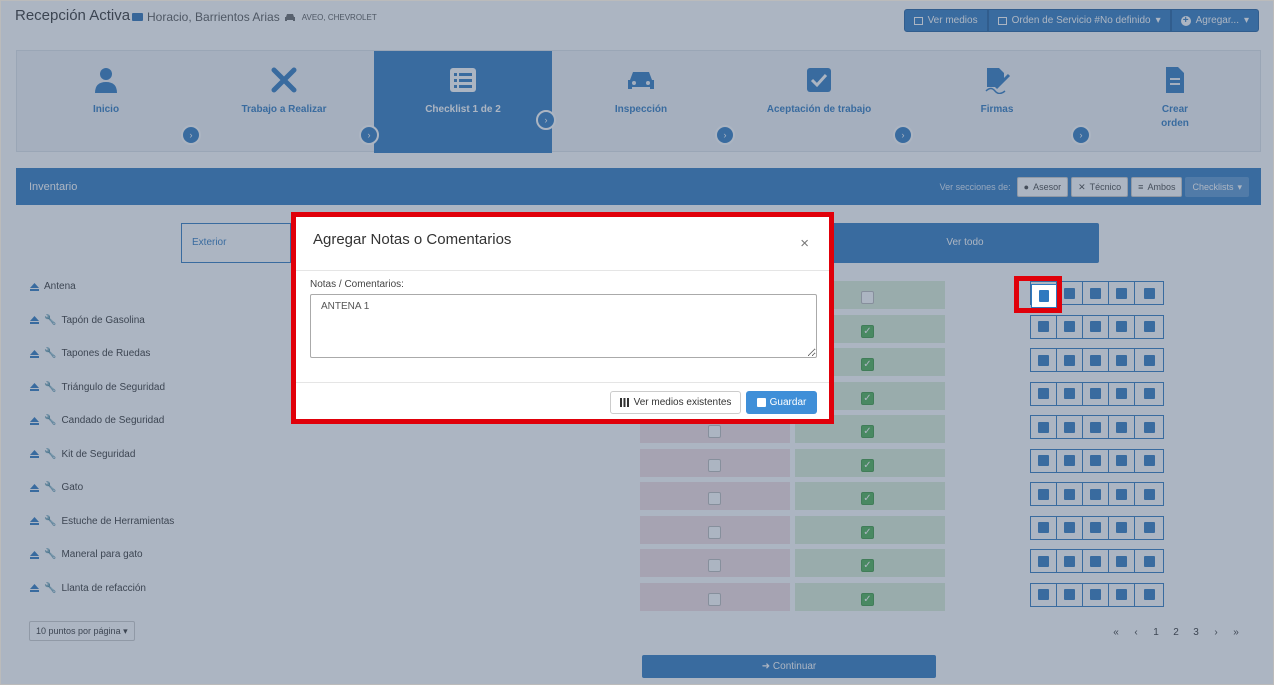 The height and width of the screenshot is (685, 1274). I want to click on guardar-label: Guardar, so click(788, 402).